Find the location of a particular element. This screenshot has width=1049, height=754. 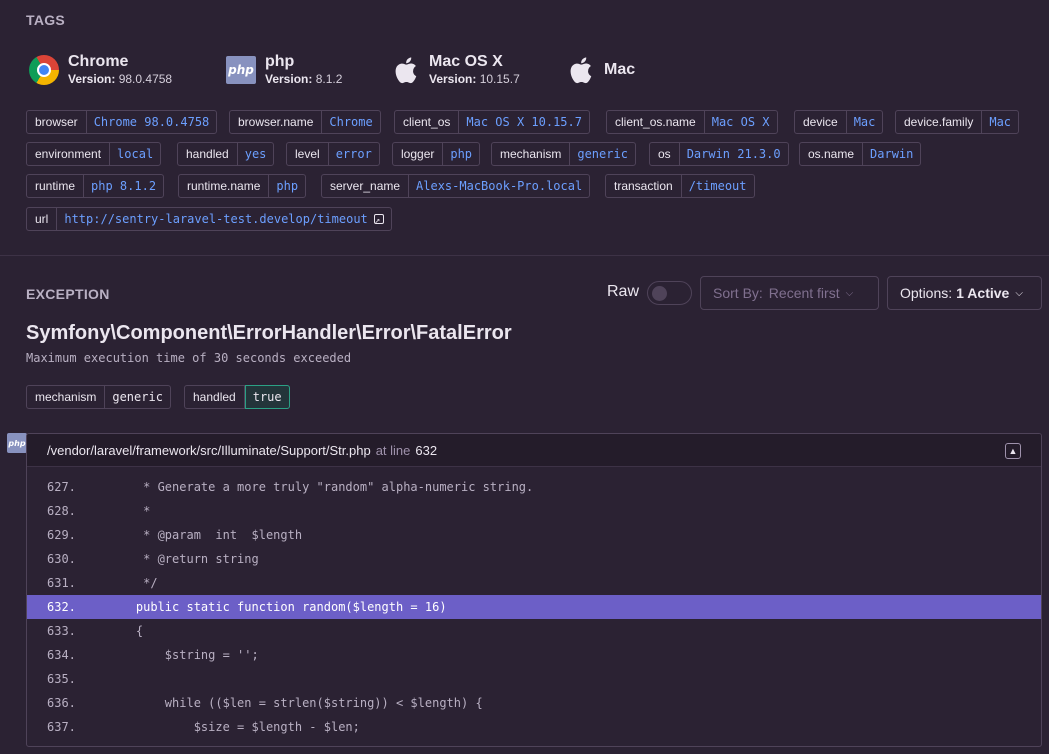

tag-runtime: runtime php 8.1.2 is located at coordinates (95, 186).